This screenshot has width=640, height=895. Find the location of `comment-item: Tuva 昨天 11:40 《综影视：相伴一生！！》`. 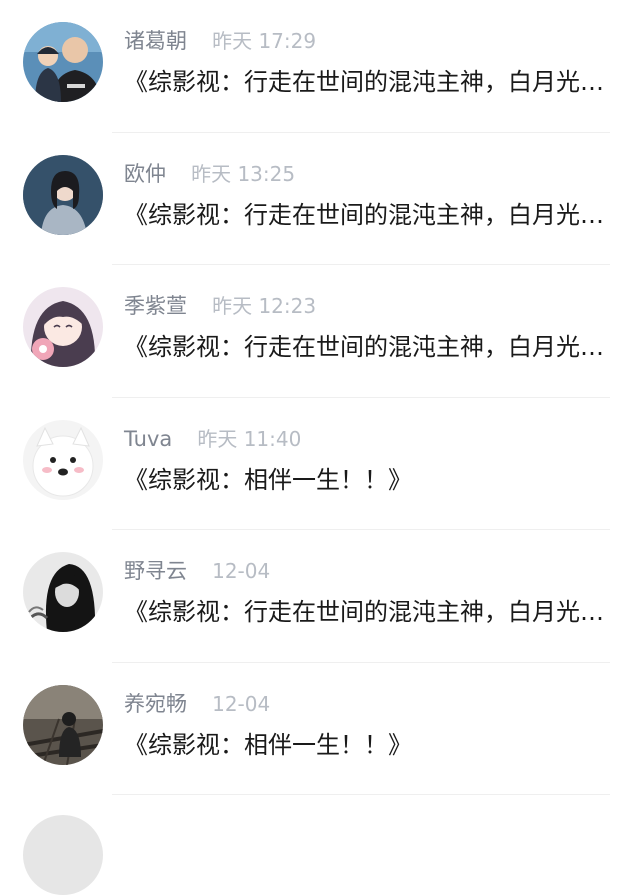

comment-item: Tuva 昨天 11:40 《综影视：相伴一生！！》 is located at coordinates (320, 464).